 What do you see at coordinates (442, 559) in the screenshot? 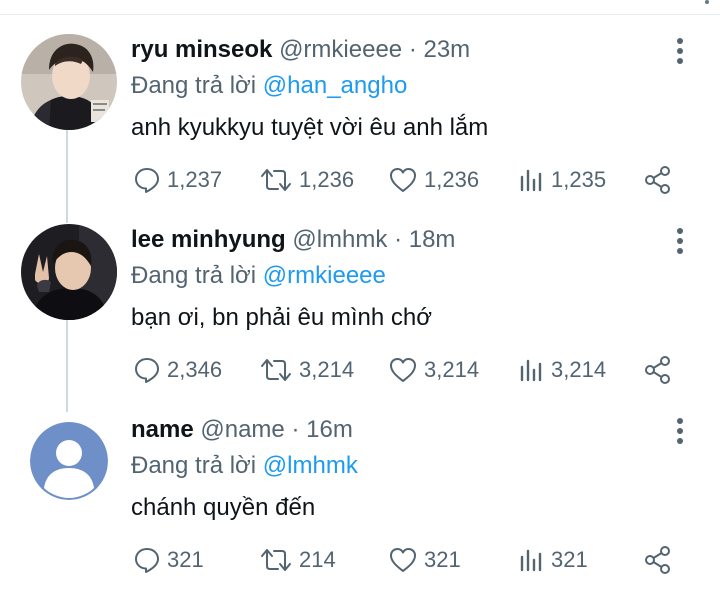
I see `like-count: 321` at bounding box center [442, 559].